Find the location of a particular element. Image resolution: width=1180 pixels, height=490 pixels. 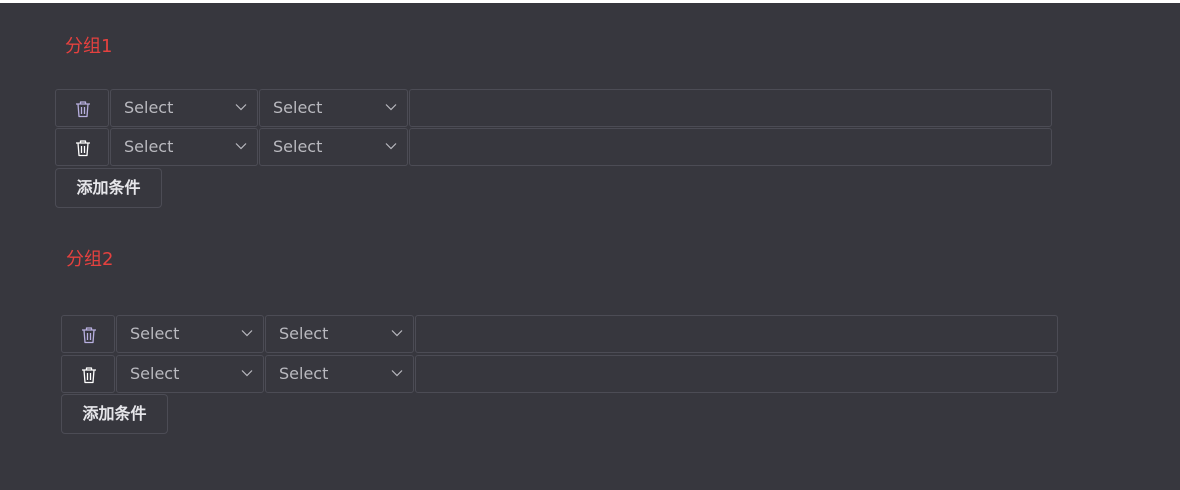

group-title: 分组1 is located at coordinates (89, 46).